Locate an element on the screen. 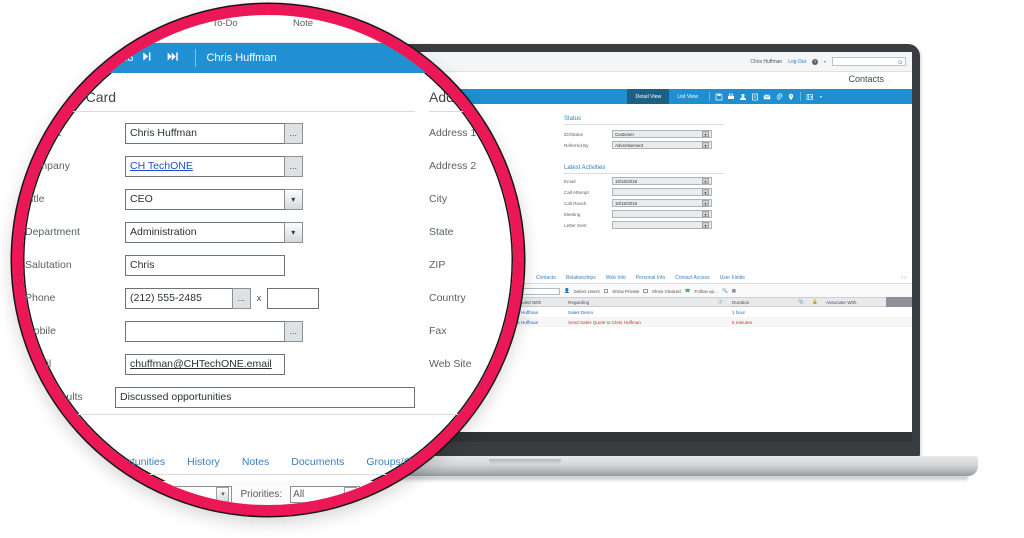  field-input-contact: Chris Huffman is located at coordinates (205, 133).